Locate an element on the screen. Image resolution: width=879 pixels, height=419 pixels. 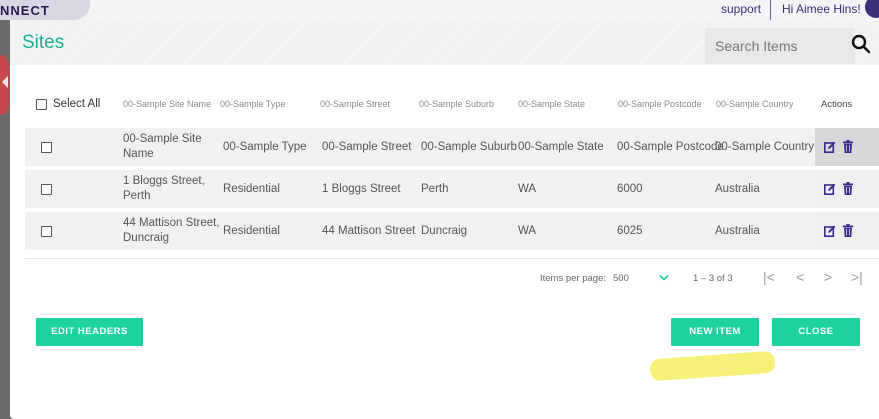
column-header-country: 00-Sample Country is located at coordinates (755, 104).